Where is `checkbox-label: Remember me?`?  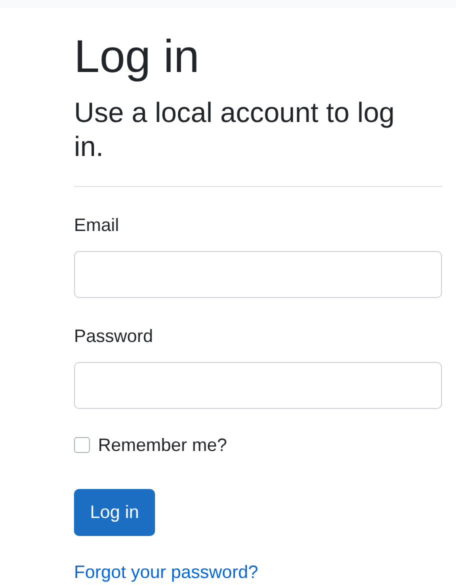
checkbox-label: Remember me? is located at coordinates (163, 445).